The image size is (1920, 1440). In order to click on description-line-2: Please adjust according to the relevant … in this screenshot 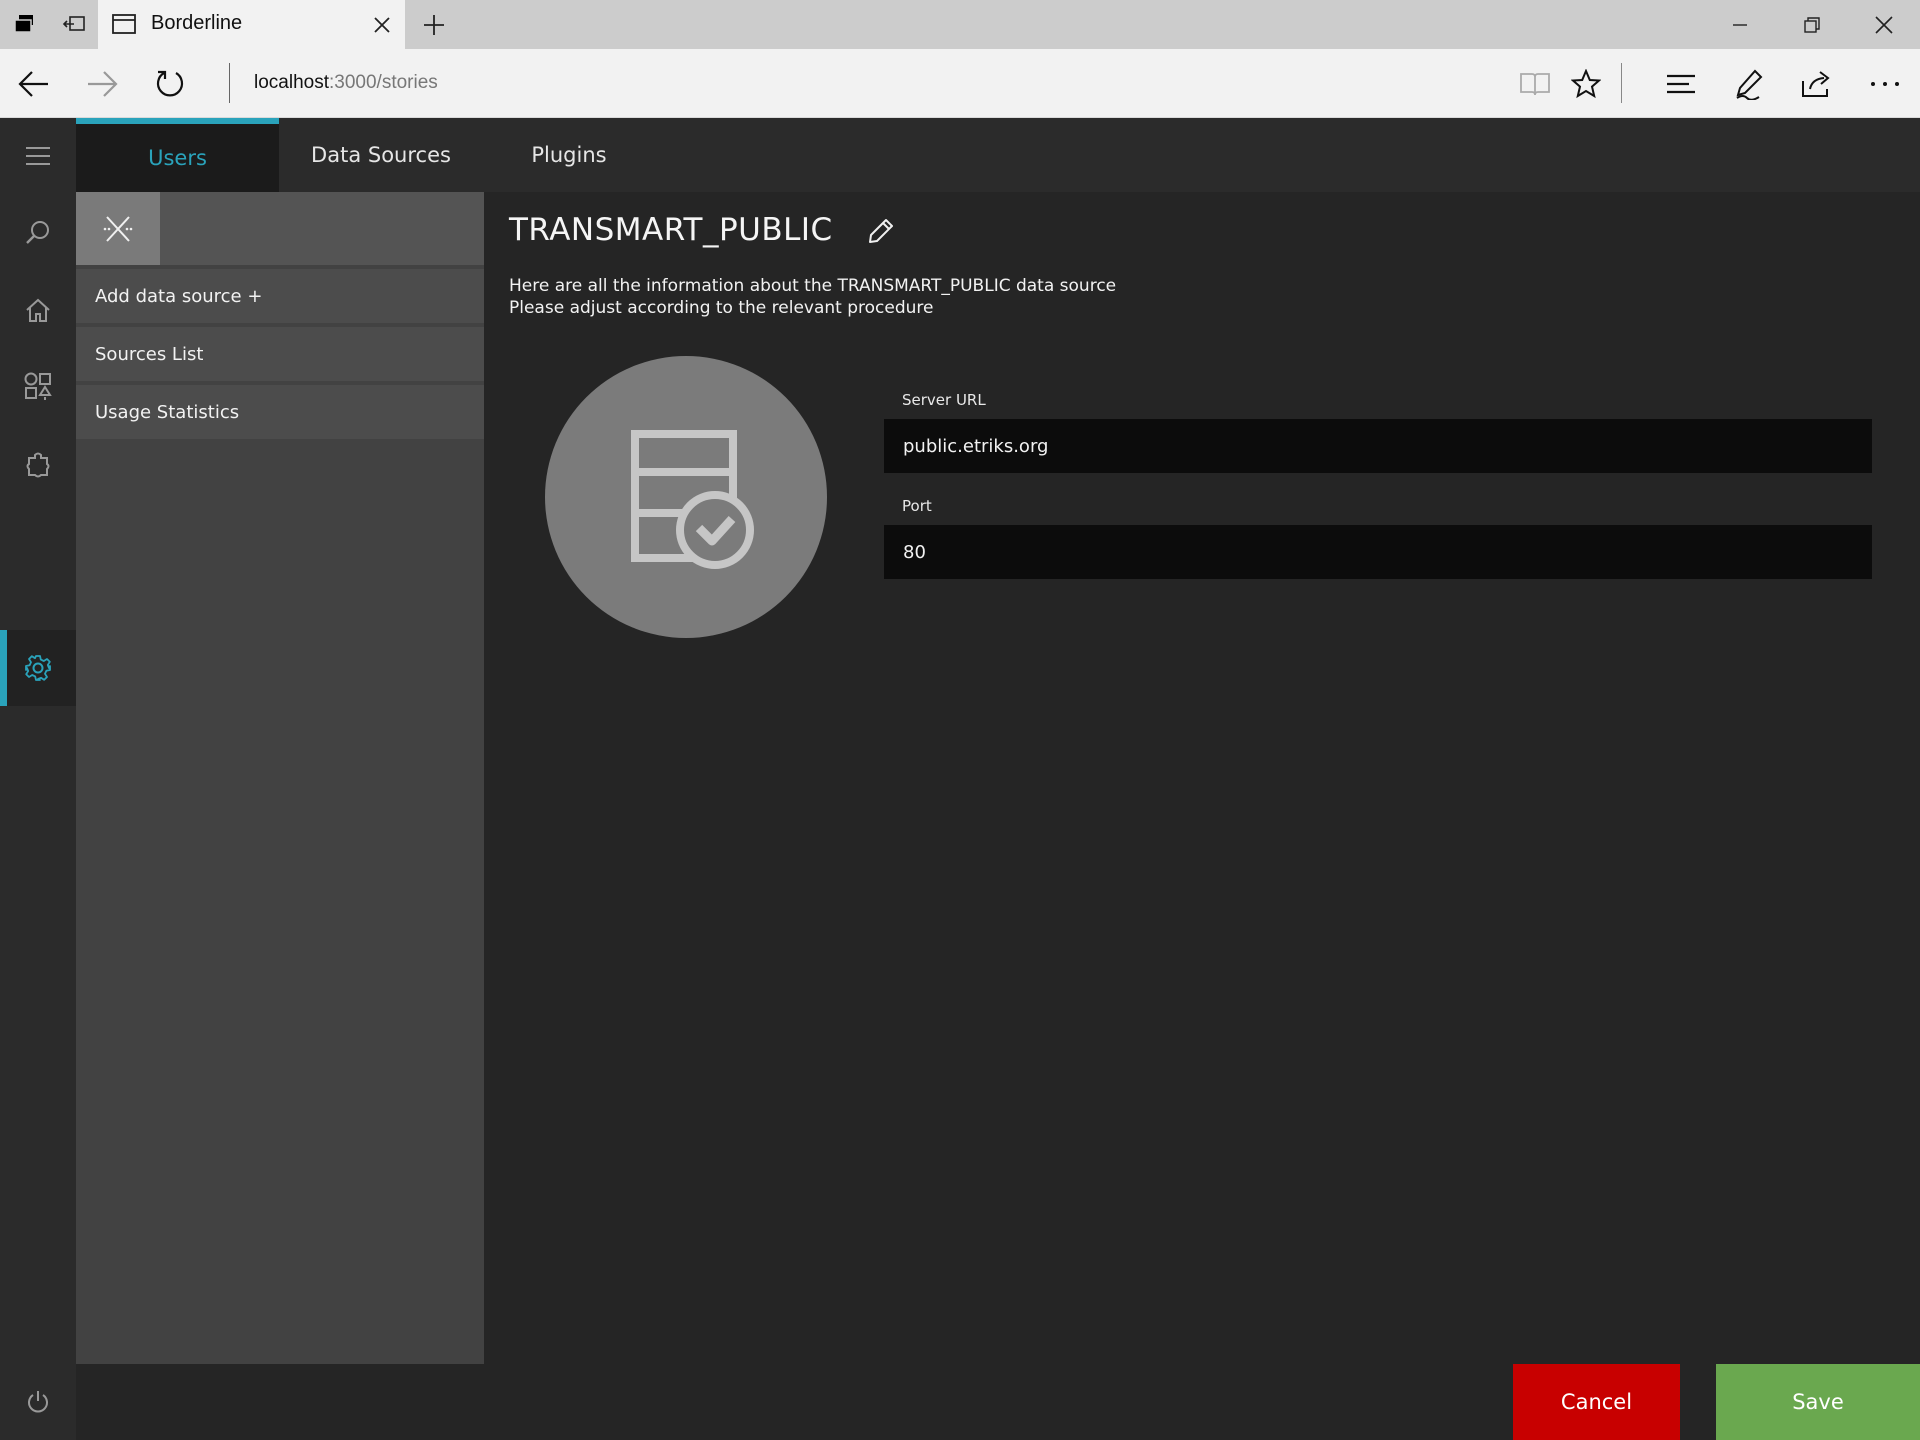, I will do `click(721, 308)`.